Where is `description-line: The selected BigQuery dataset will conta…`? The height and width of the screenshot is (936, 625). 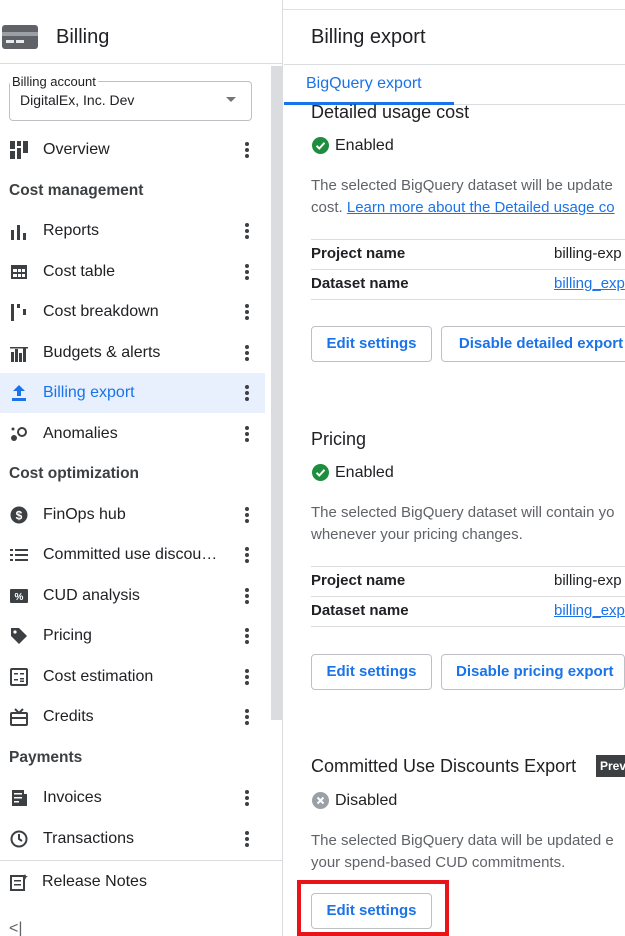
description-line: The selected BigQuery dataset will conta… is located at coordinates (463, 512).